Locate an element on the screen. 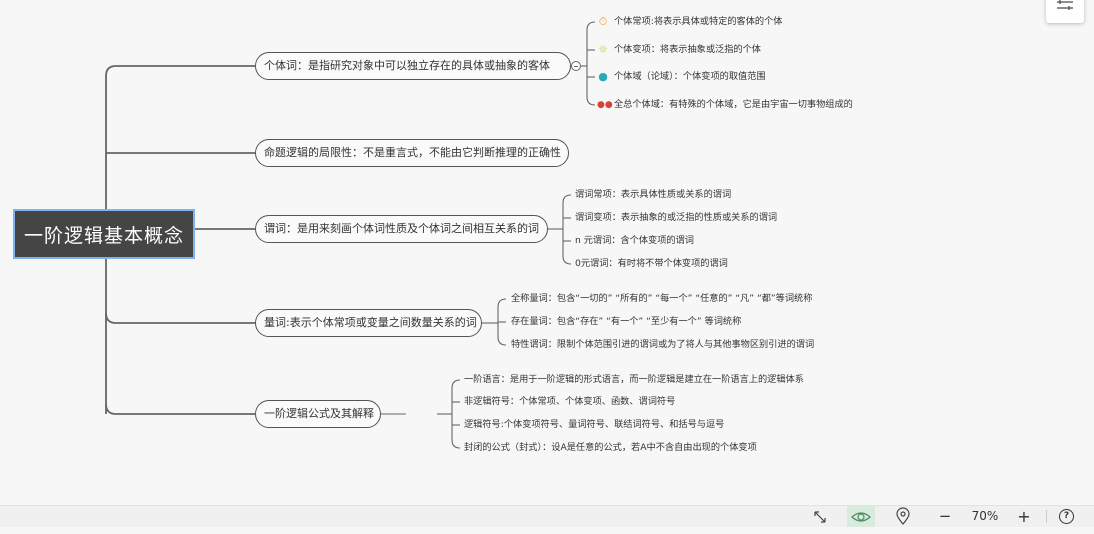  people-icon: ●● is located at coordinates (605, 105).